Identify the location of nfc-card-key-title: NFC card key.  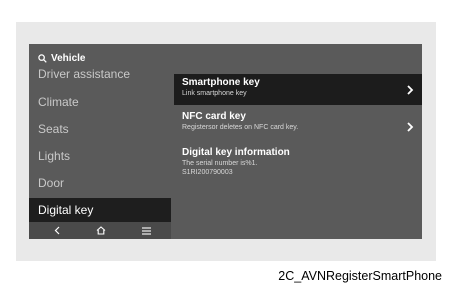
(214, 116).